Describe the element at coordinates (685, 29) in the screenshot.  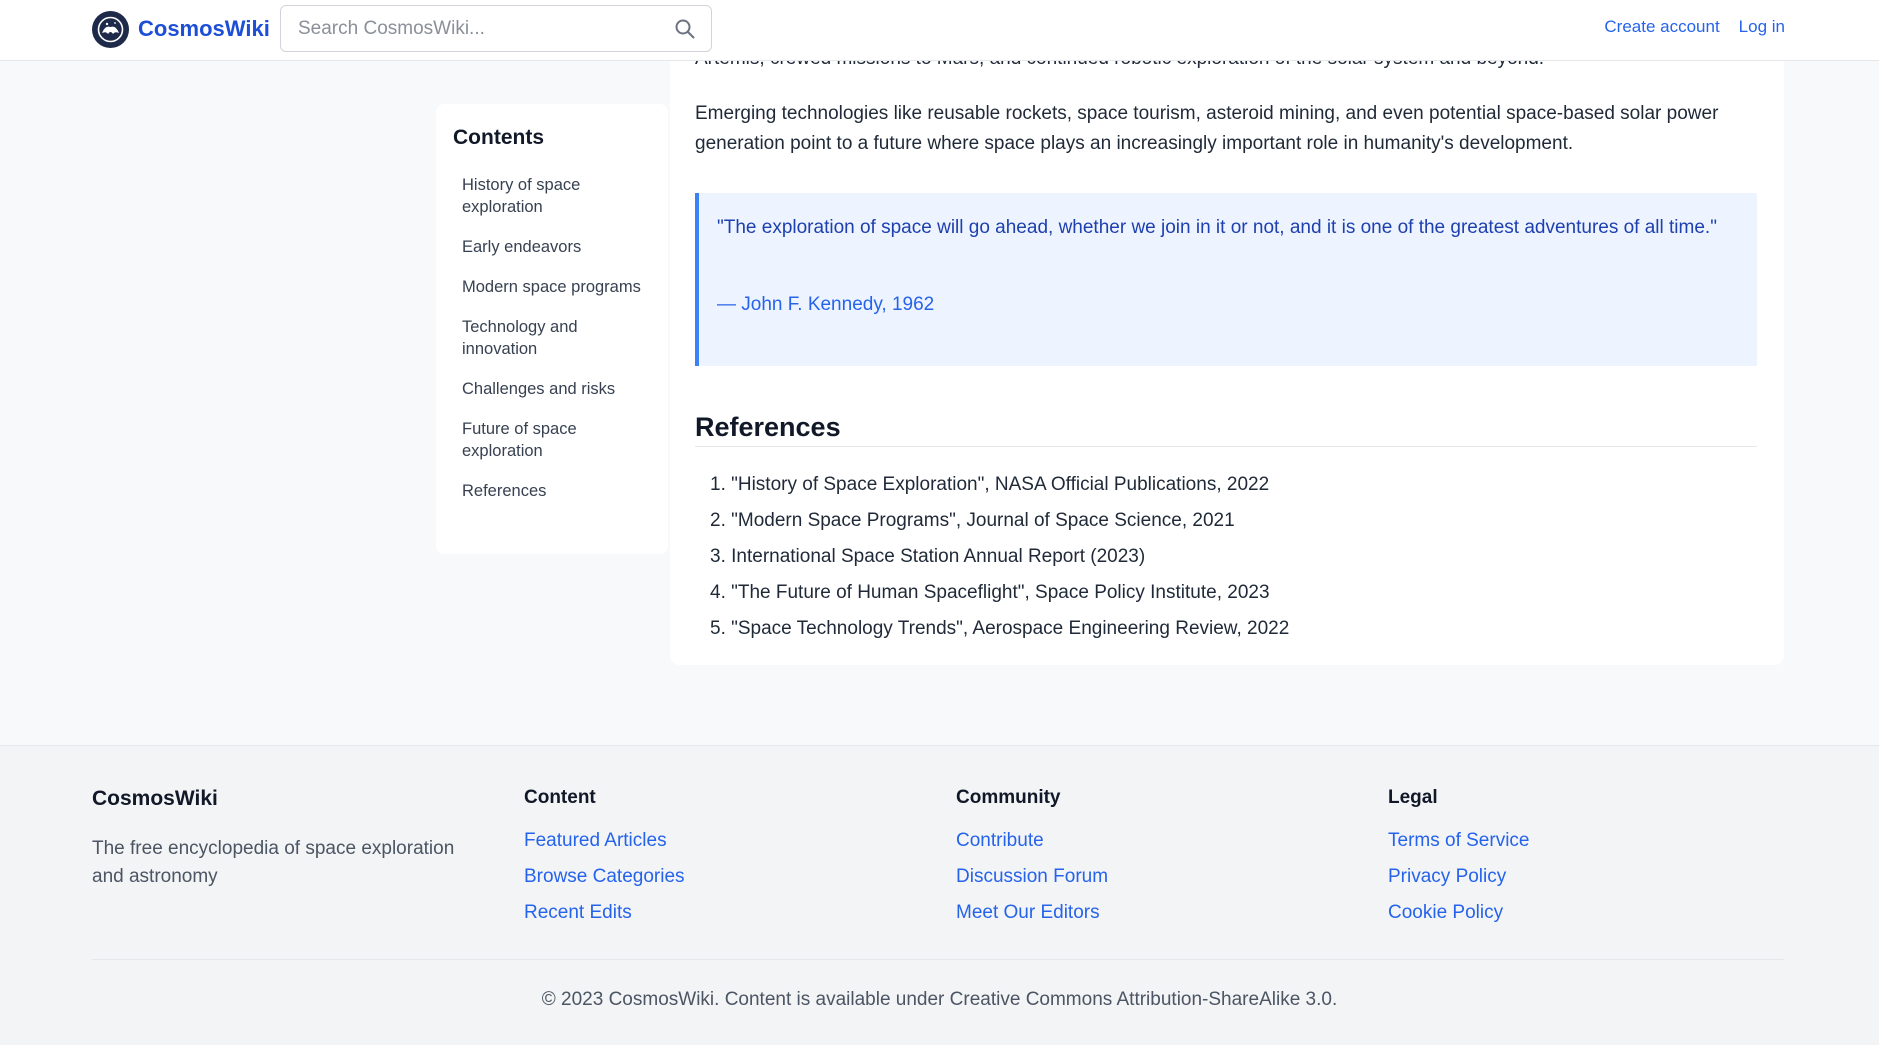
I see `search-icon` at that location.